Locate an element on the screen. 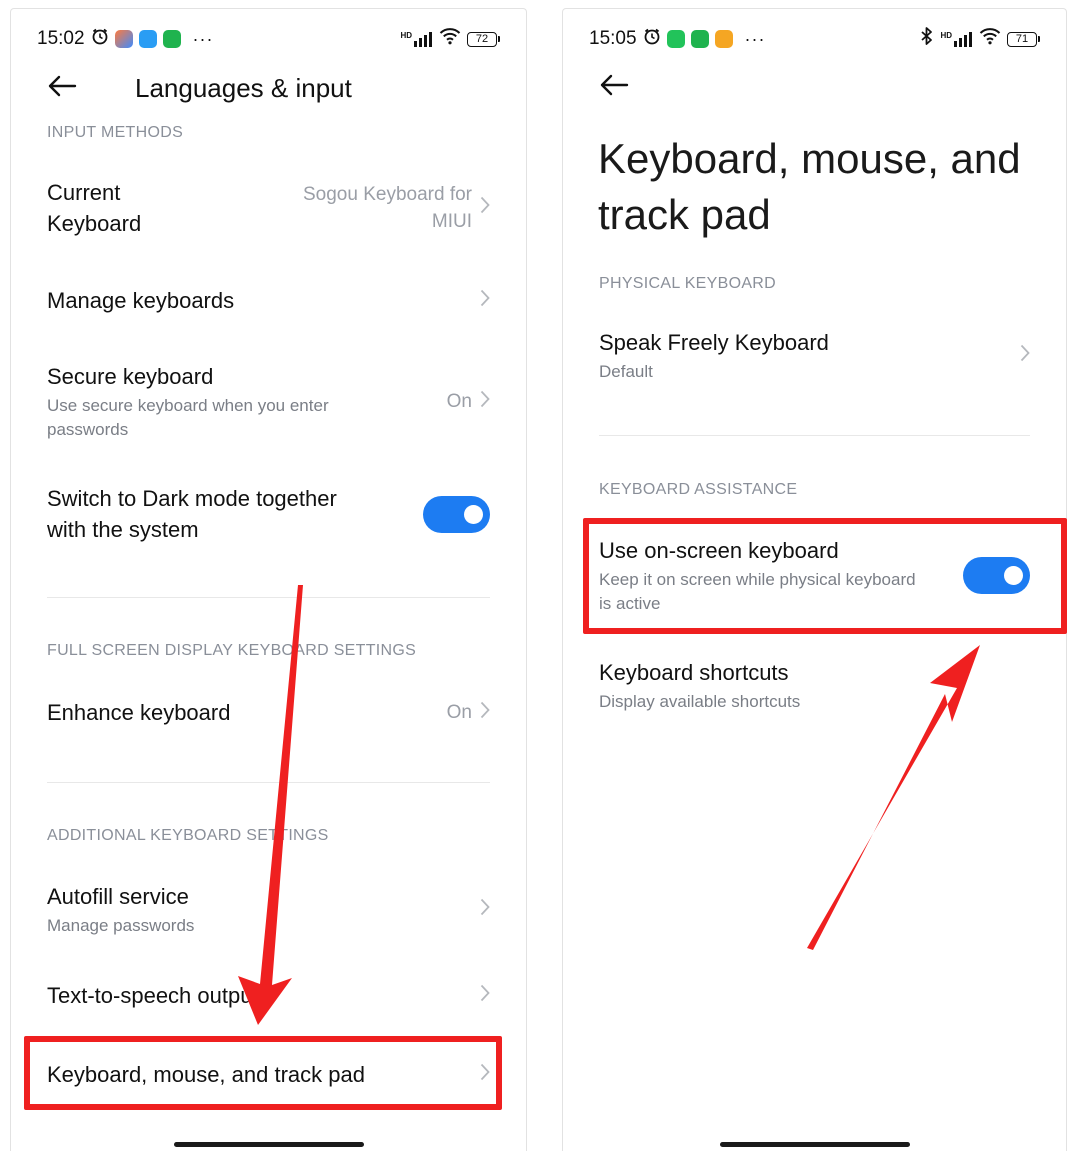  autofill-service-title: Autofill service is located at coordinates (118, 896).